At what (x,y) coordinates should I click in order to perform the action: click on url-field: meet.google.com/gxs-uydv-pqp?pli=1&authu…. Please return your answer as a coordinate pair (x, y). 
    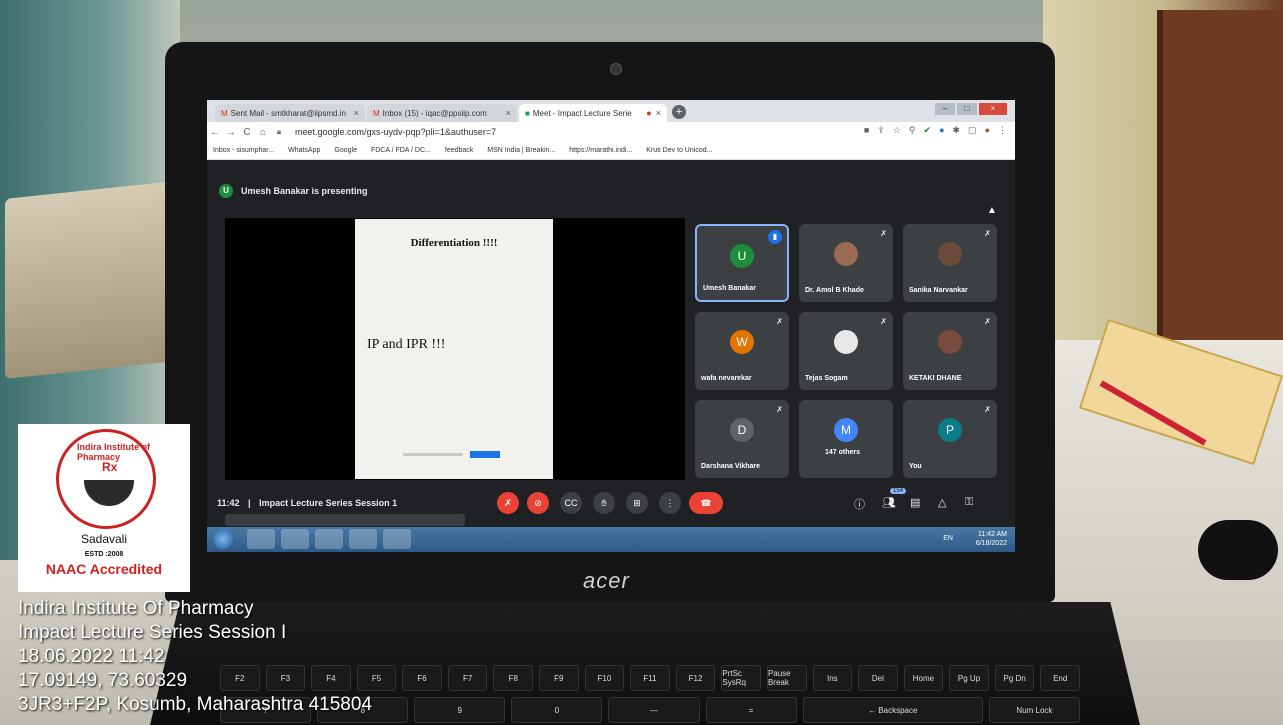
    Looking at the image, I should click on (395, 132).